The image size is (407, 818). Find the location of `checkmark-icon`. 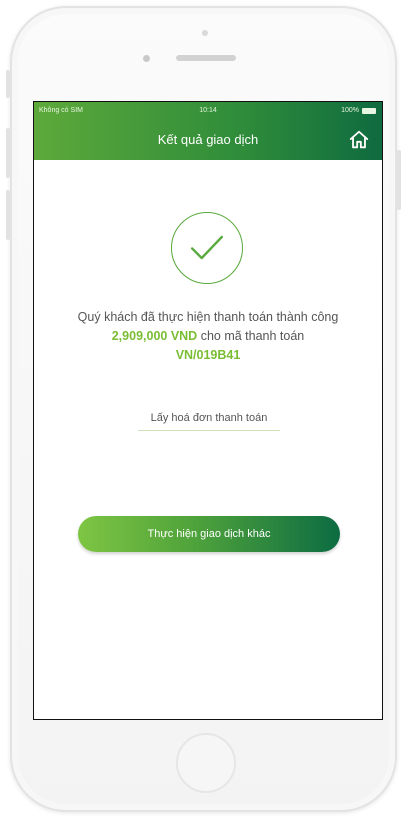

checkmark-icon is located at coordinates (207, 247).